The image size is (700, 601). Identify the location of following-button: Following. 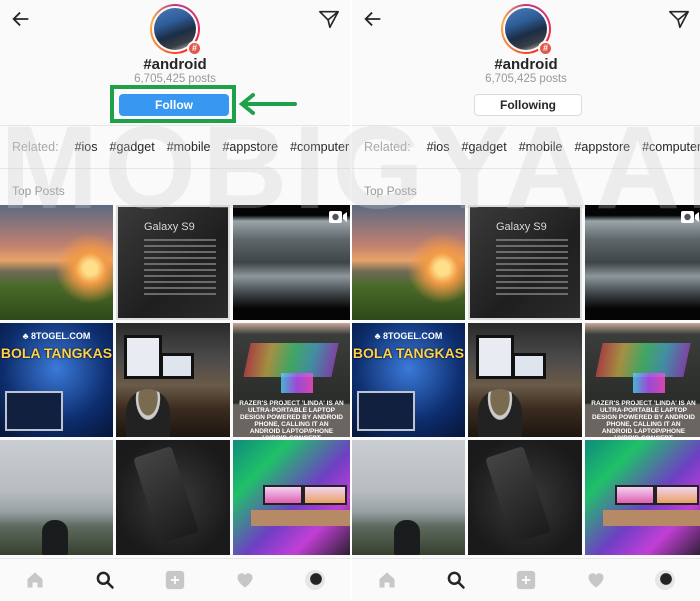
(528, 105).